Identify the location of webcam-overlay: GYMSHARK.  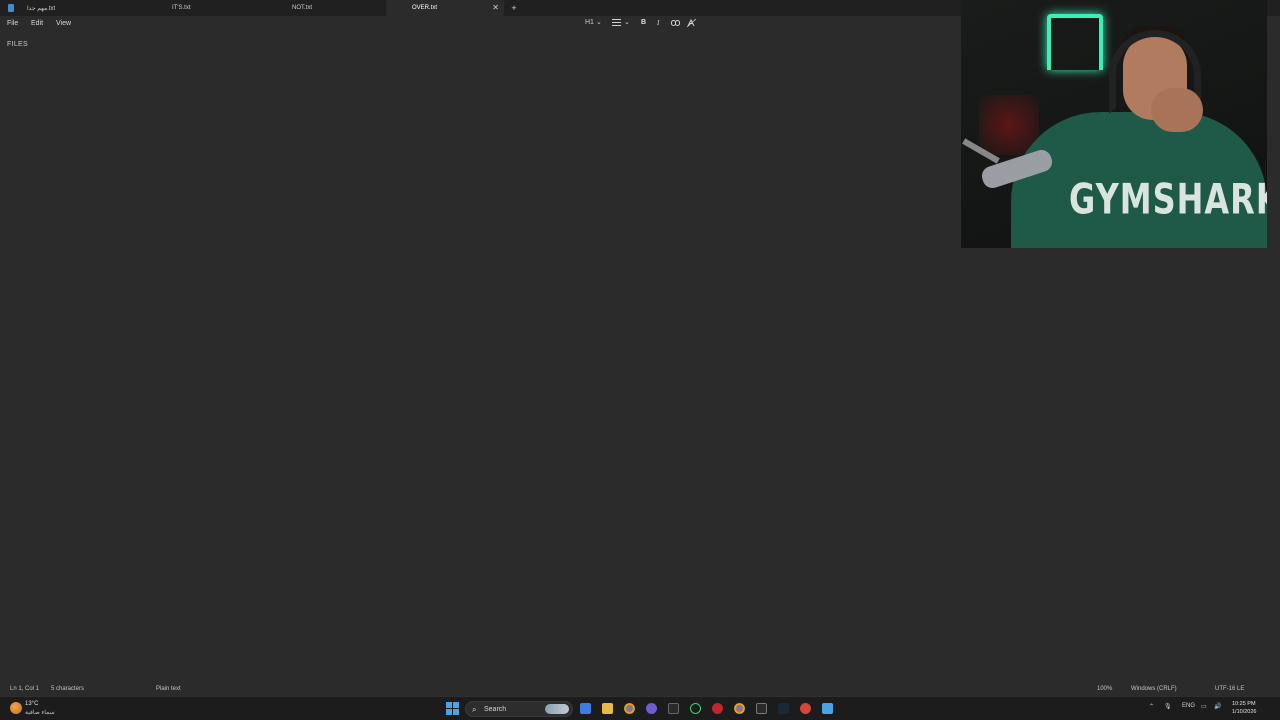
(1114, 124).